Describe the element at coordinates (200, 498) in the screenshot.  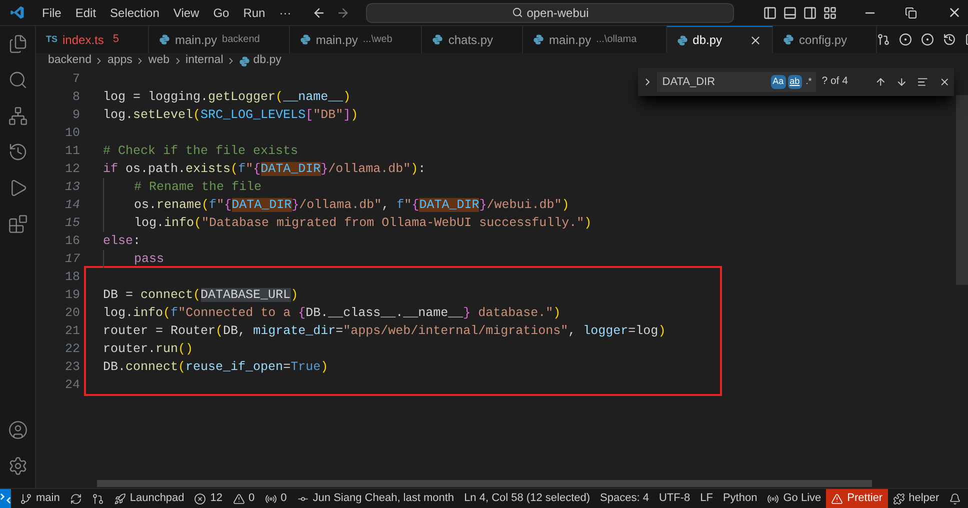
I see `error-icon` at that location.